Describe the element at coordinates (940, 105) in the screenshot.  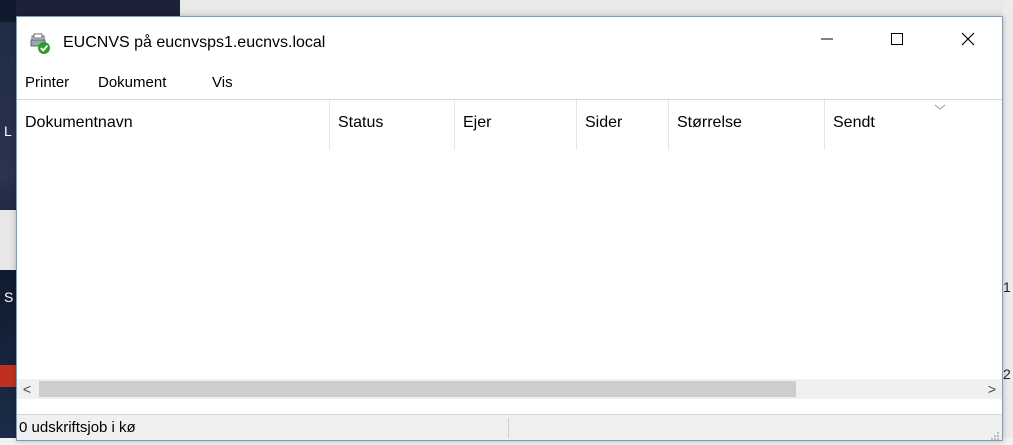
I see `sort-descending-icon` at that location.